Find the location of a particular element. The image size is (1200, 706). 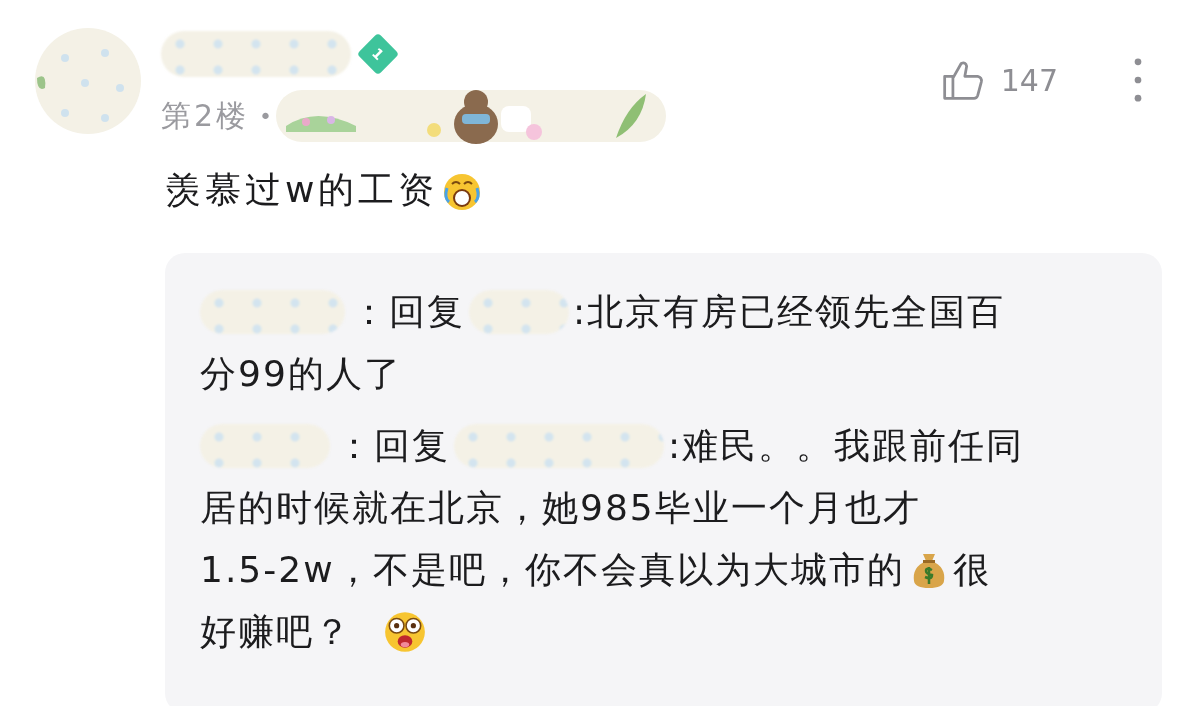

reply-text: :难民。。我跟前任同 is located at coordinates (846, 446).